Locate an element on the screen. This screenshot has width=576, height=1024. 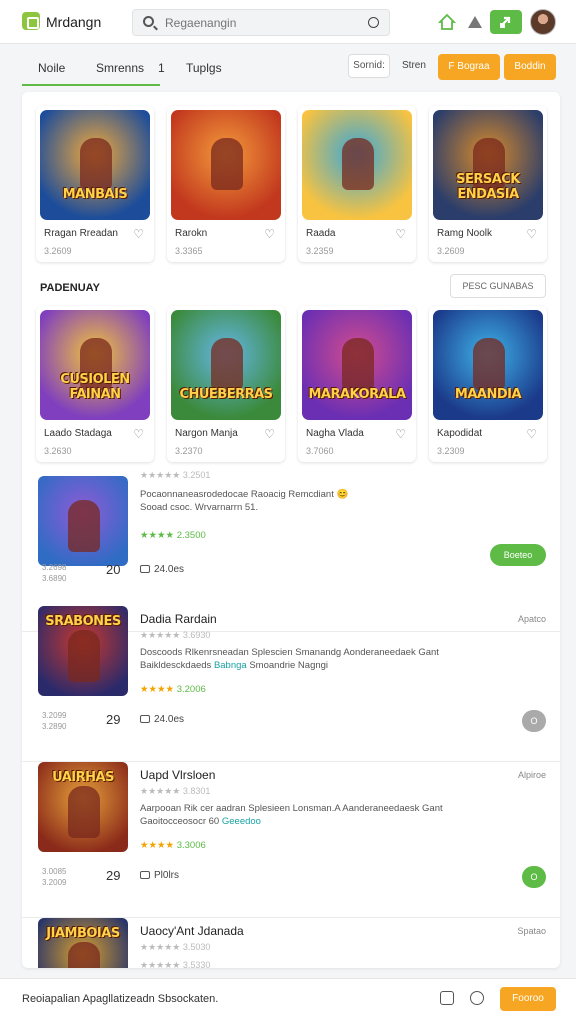
list-date: Spatao is located at coordinates (531, 931).